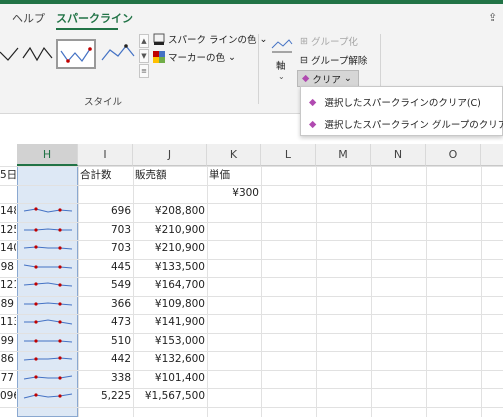  I want to click on cell-g: 113, so click(8, 322).